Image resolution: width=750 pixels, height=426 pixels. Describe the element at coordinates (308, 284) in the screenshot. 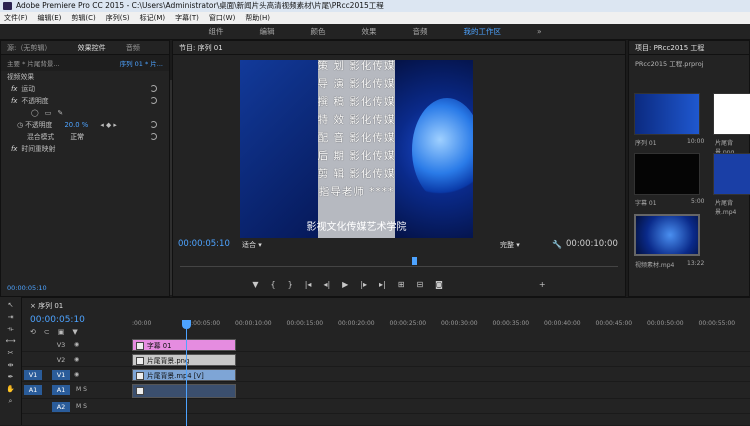

I see `go-to-in-icon: |◂` at that location.